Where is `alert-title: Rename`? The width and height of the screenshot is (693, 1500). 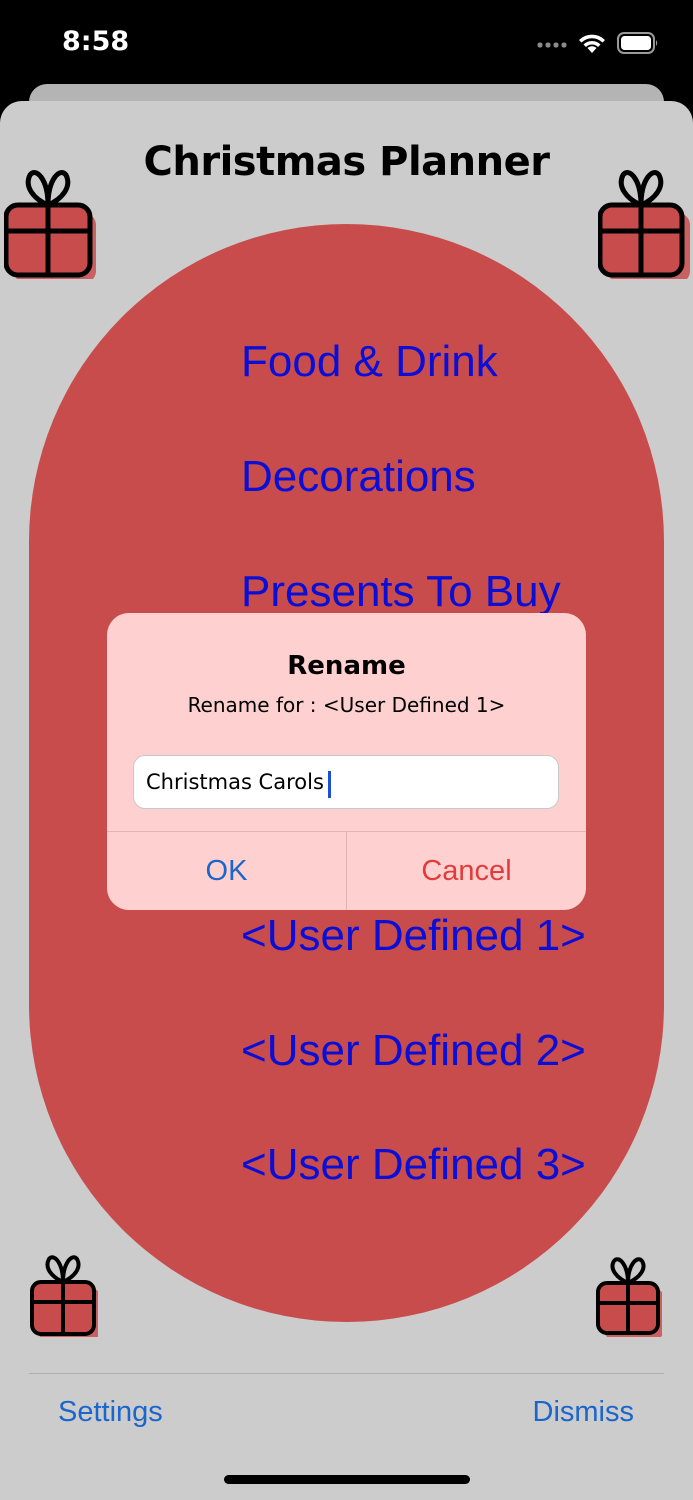
alert-title: Rename is located at coordinates (346, 666).